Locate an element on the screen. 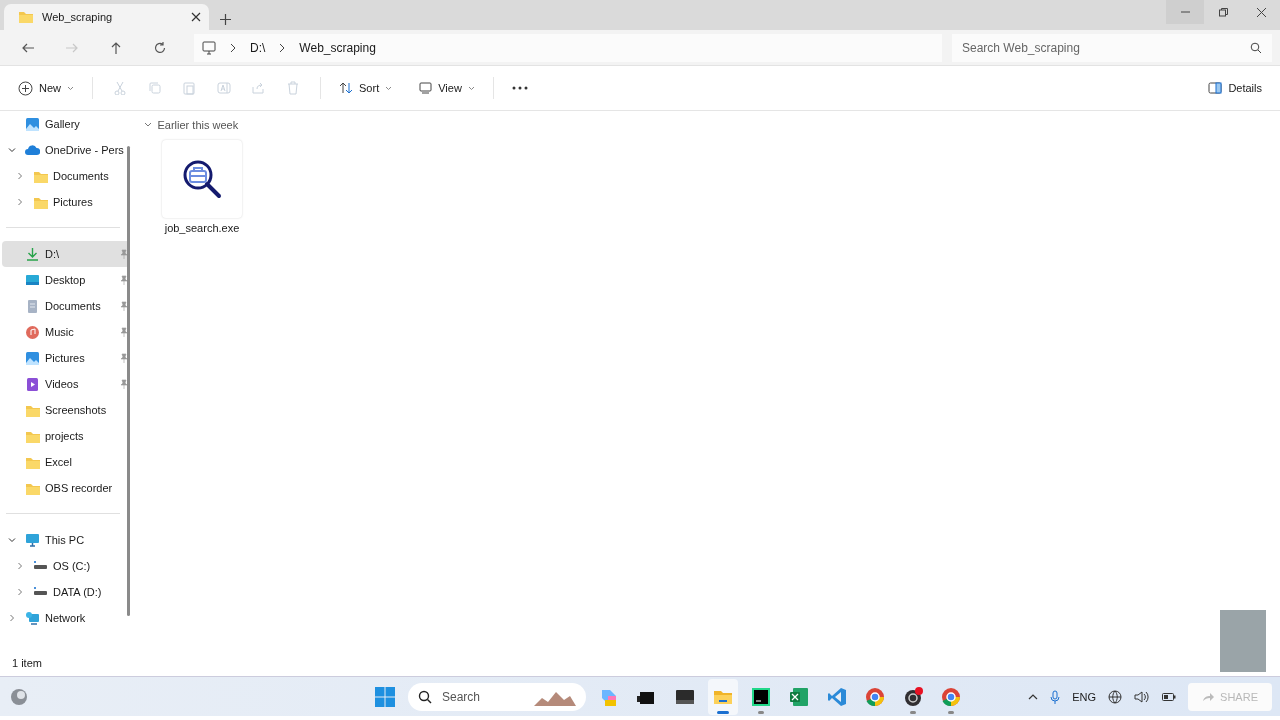  nav-label: Gallery is located at coordinates (62, 124).